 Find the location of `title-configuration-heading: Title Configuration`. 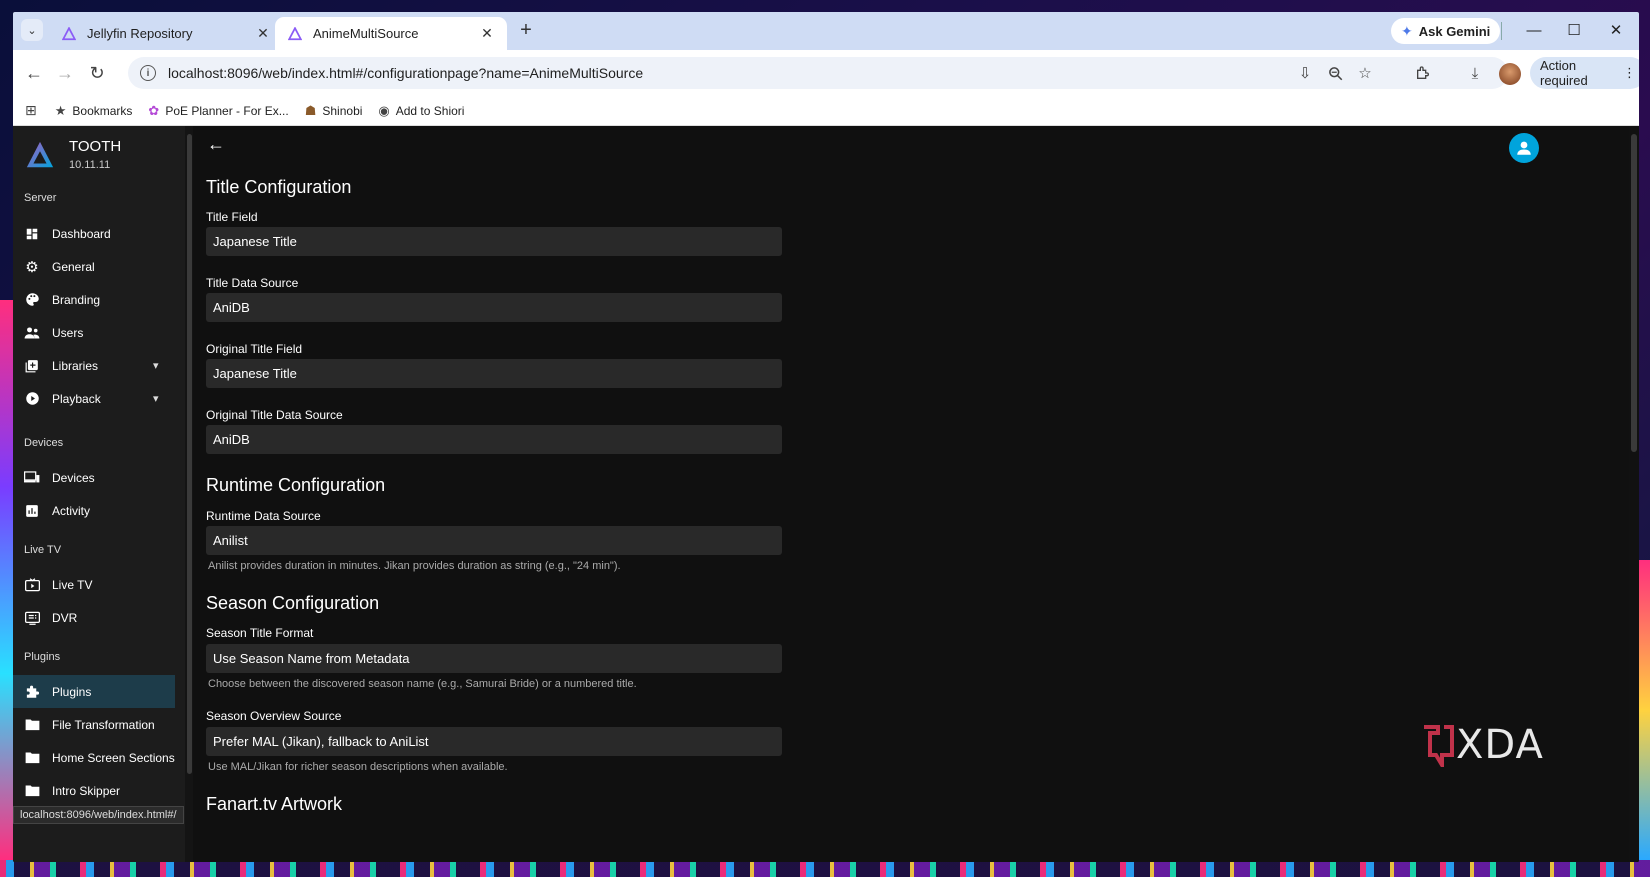

title-configuration-heading: Title Configuration is located at coordinates (279, 187).